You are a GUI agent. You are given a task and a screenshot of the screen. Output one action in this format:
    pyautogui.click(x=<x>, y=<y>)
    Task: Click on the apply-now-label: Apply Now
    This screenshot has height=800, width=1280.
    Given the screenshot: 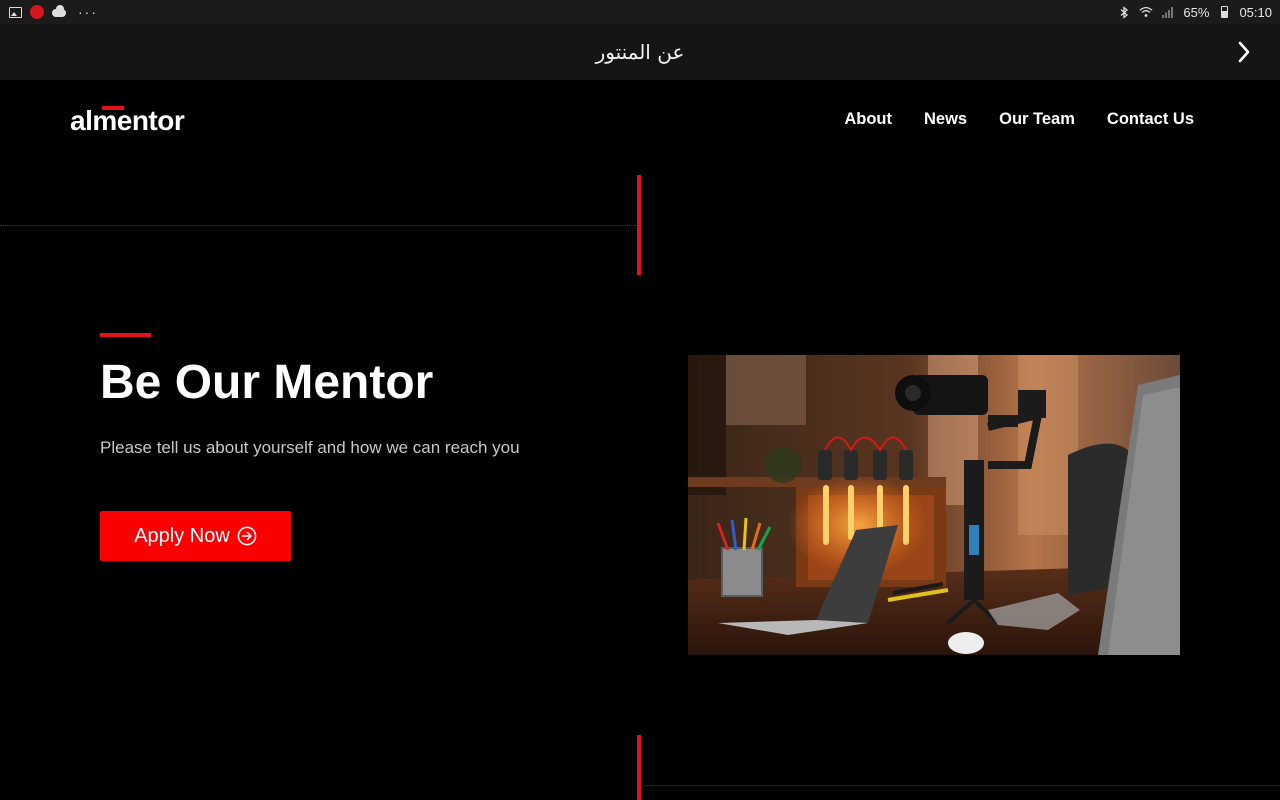 What is the action you would take?
    pyautogui.click(x=182, y=535)
    